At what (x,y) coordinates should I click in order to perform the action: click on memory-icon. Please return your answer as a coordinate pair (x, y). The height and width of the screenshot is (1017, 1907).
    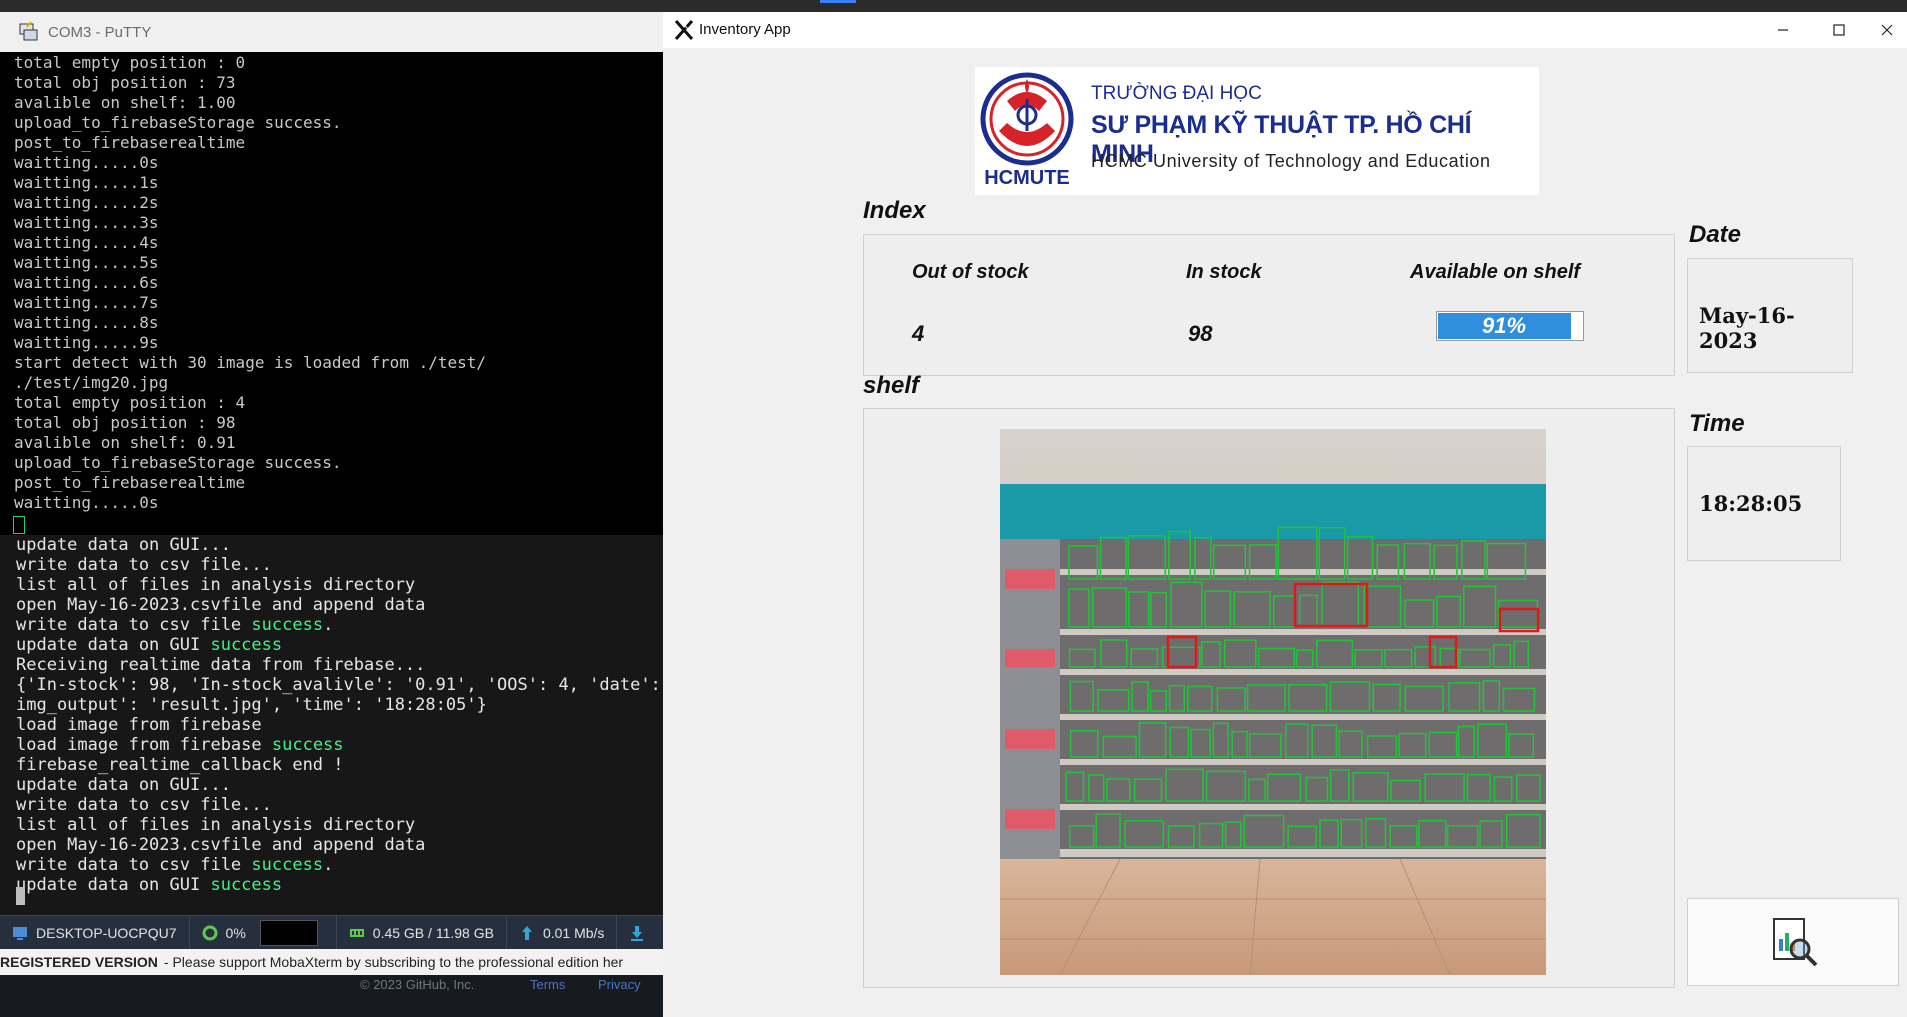
    Looking at the image, I should click on (356, 933).